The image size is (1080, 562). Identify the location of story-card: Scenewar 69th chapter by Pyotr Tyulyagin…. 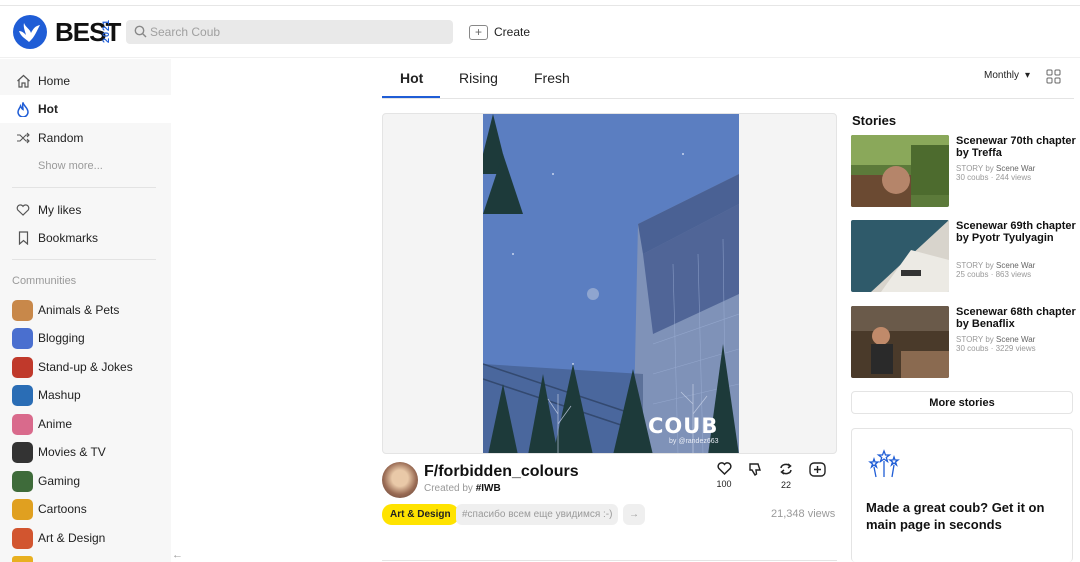
(963, 256).